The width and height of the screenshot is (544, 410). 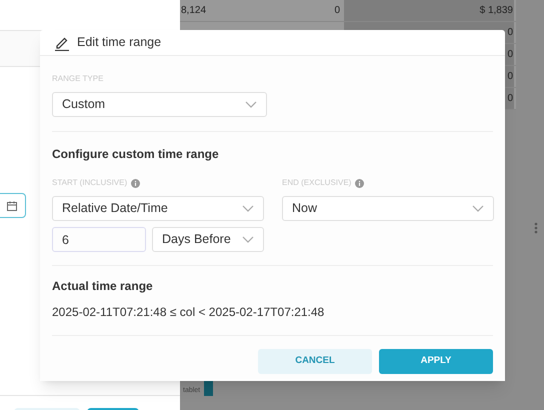 I want to click on amount-field: 6, so click(x=99, y=239).